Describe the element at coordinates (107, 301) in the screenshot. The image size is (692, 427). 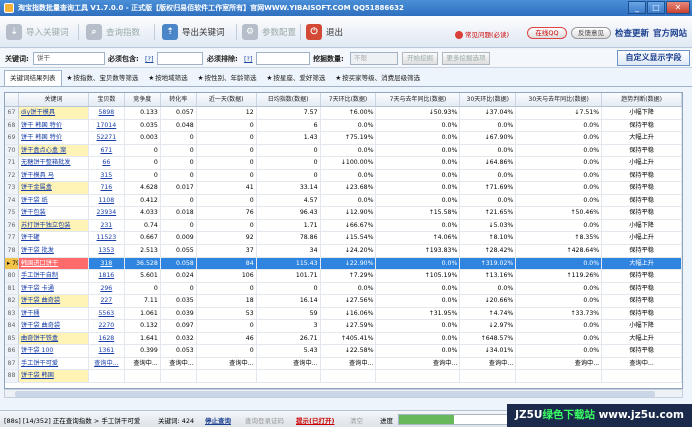
I see `items-cell: 227` at that location.